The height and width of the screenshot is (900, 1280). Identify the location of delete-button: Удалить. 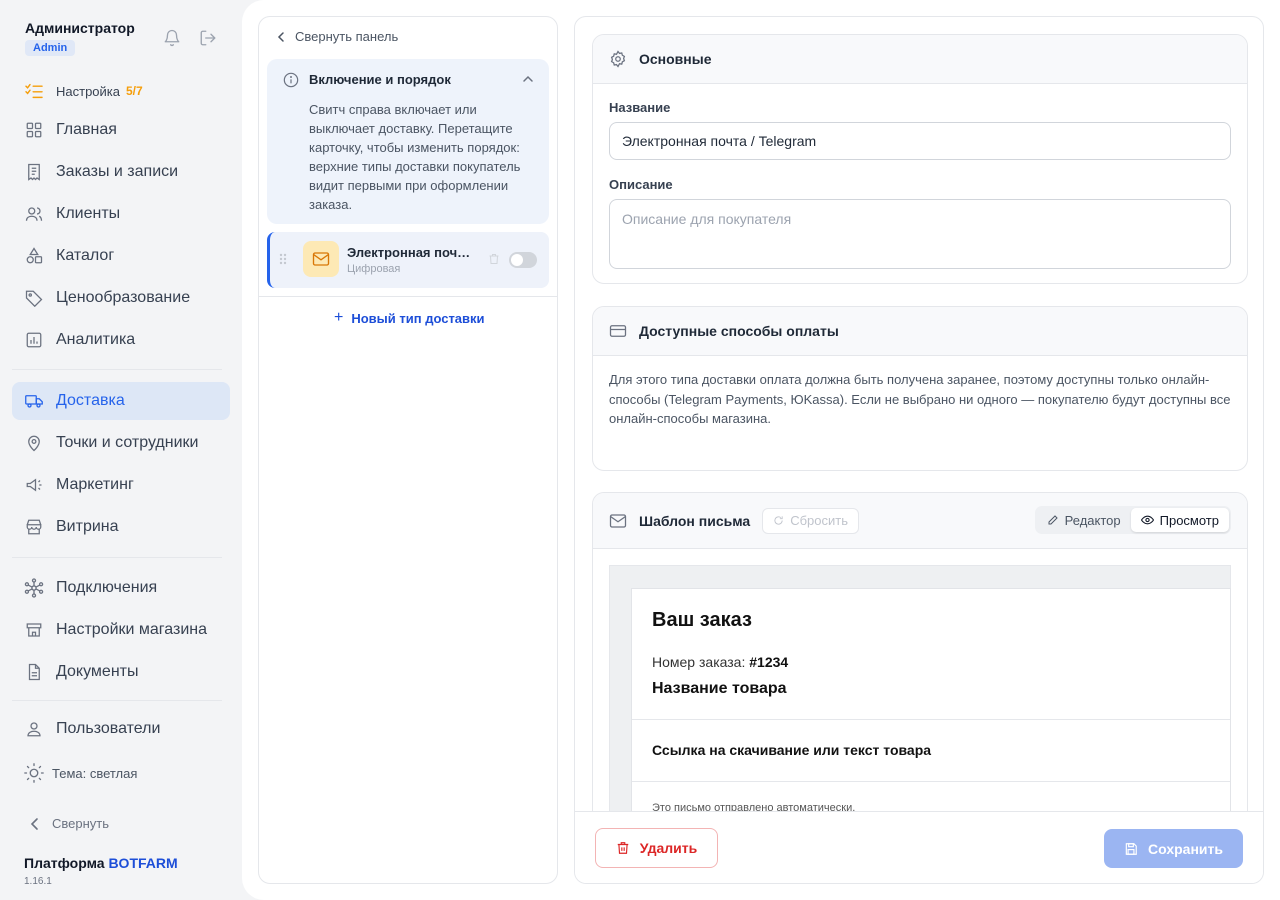
(656, 848).